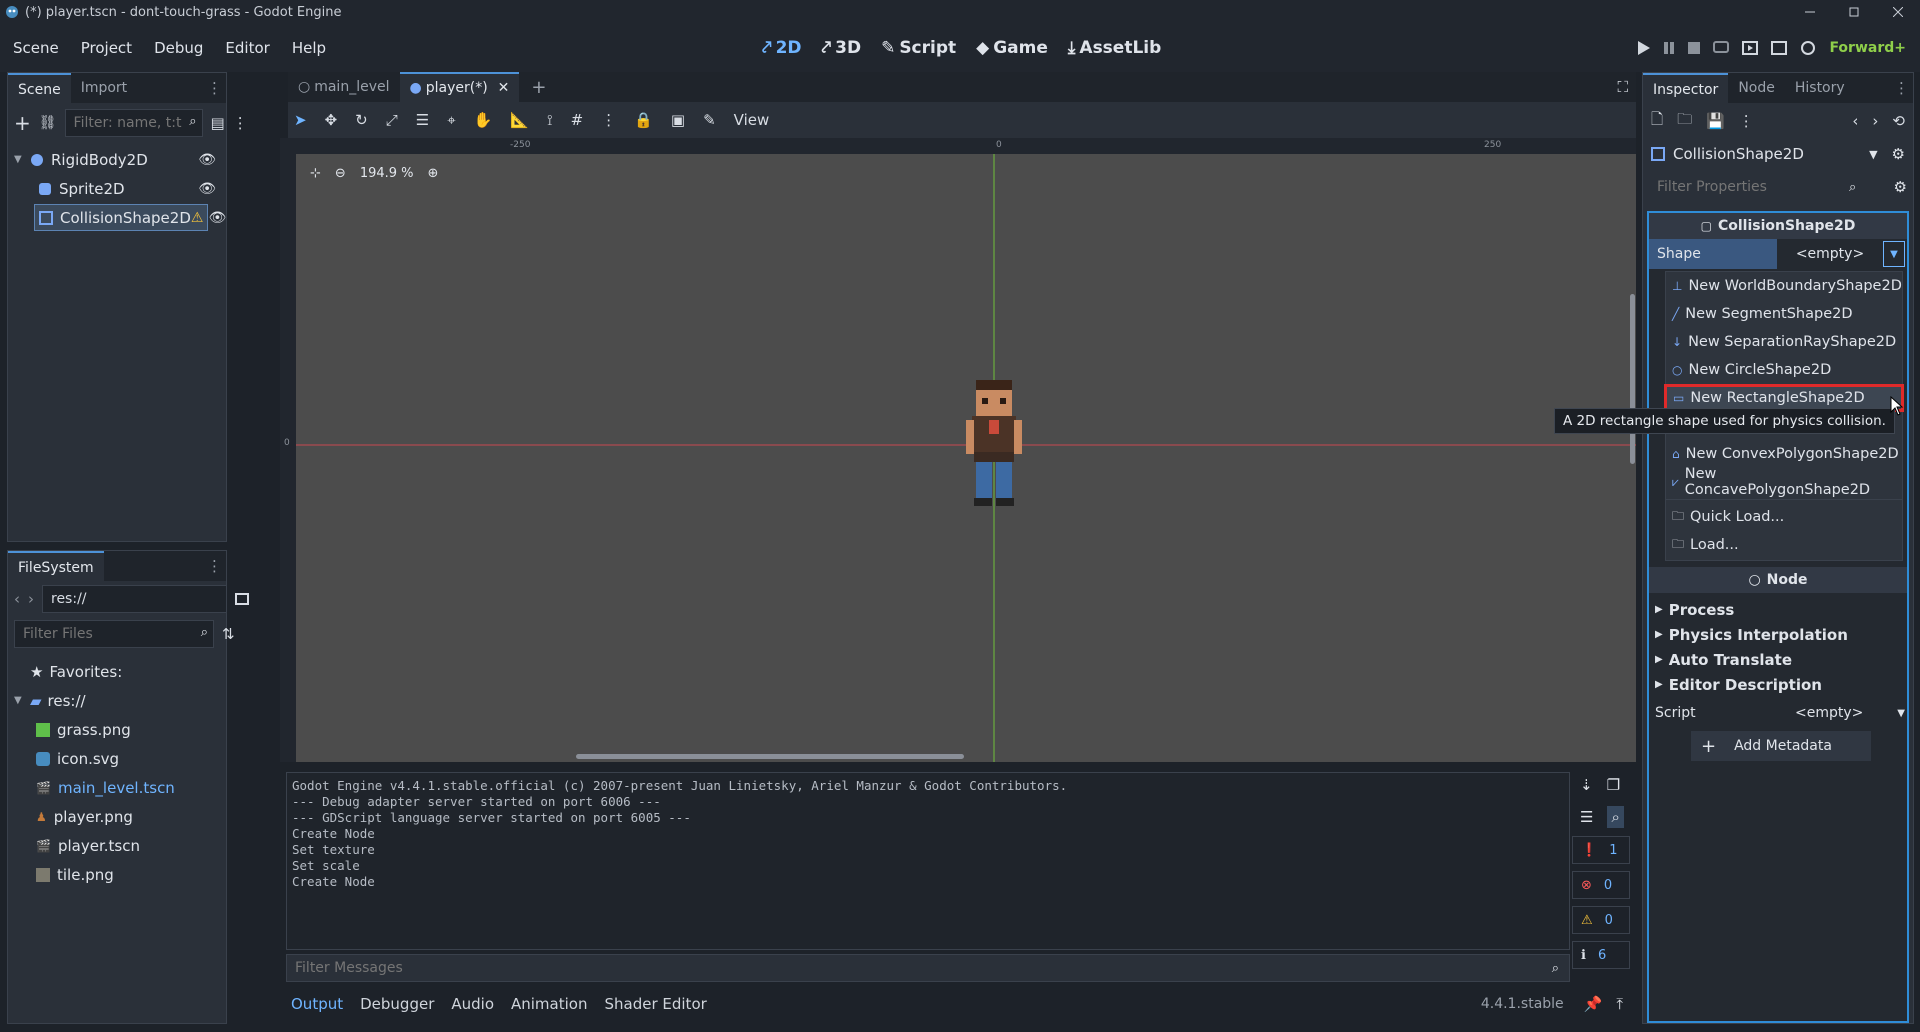  What do you see at coordinates (1784, 342) in the screenshot?
I see `menu-item-new-separationrayshape2d: ↓ New SeparationRayShape2D` at bounding box center [1784, 342].